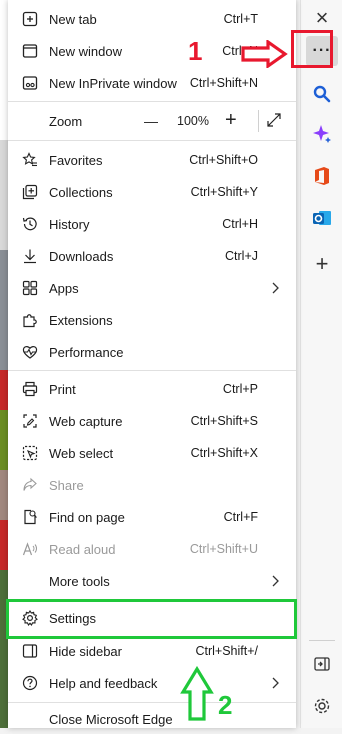  Describe the element at coordinates (151, 619) in the screenshot. I see `annotation-box-settings` at that location.